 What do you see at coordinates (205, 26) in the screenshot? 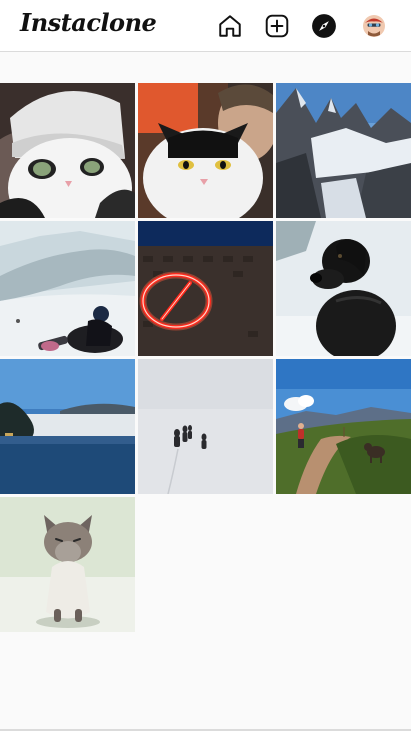
I see `top-bar: Instaclone` at bounding box center [205, 26].